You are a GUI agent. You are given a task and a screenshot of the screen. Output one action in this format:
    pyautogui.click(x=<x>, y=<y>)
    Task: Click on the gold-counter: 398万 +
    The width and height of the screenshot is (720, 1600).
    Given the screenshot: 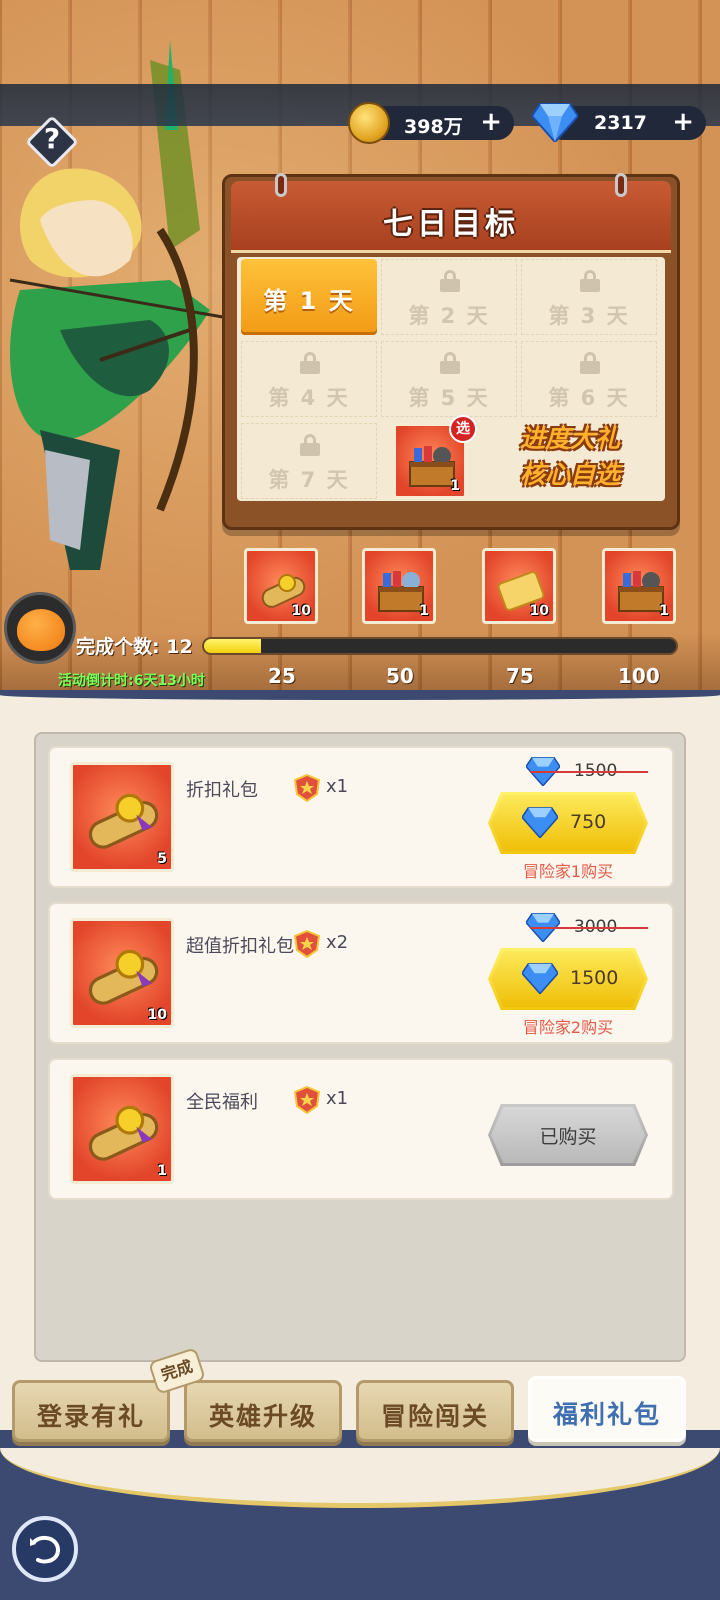 What is the action you would take?
    pyautogui.click(x=431, y=123)
    